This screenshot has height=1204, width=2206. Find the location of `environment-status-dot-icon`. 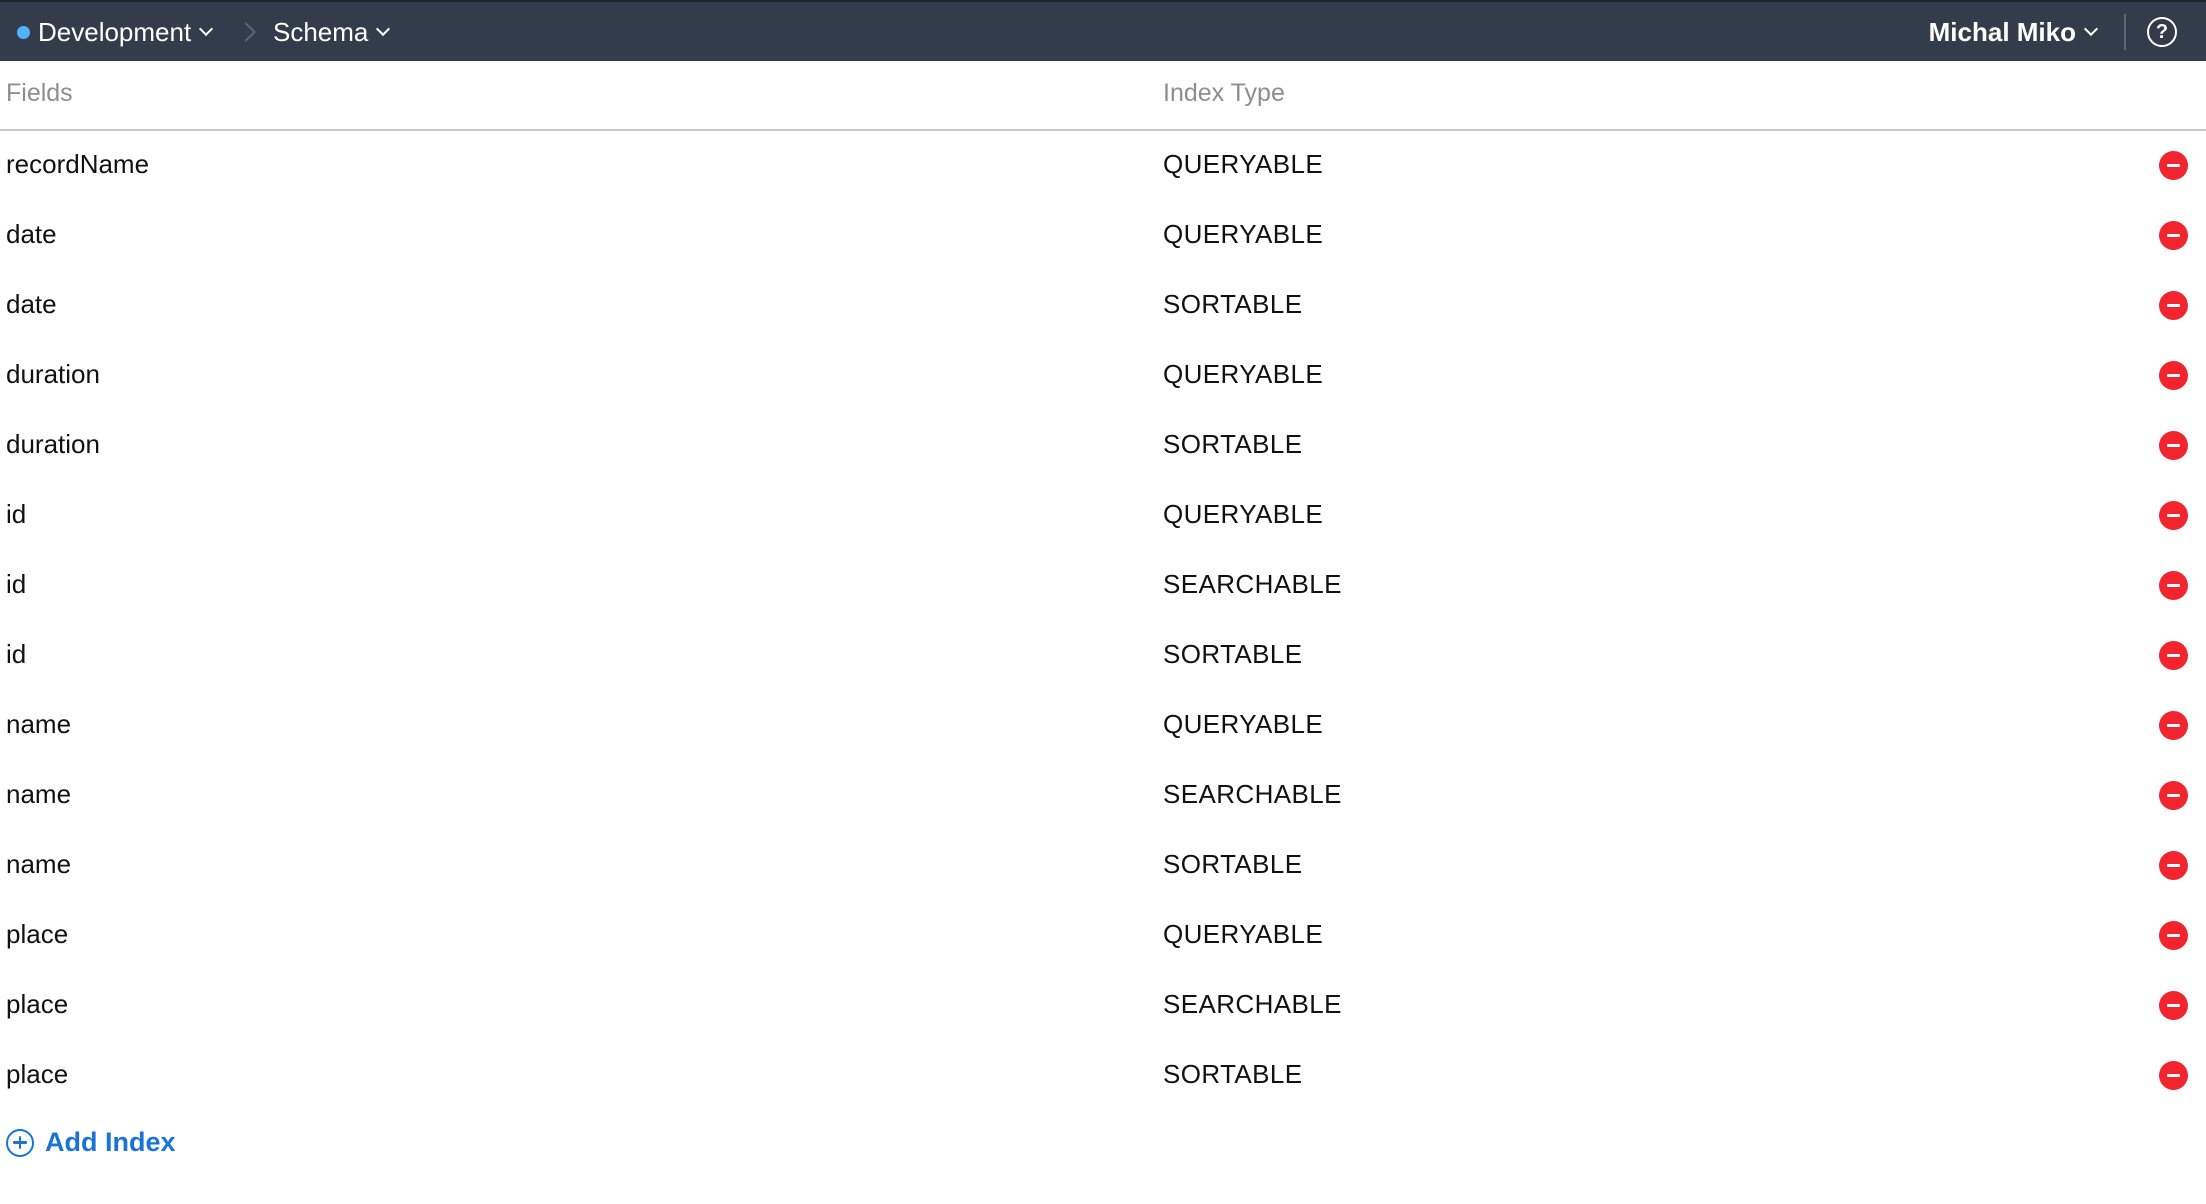

environment-status-dot-icon is located at coordinates (23, 32).